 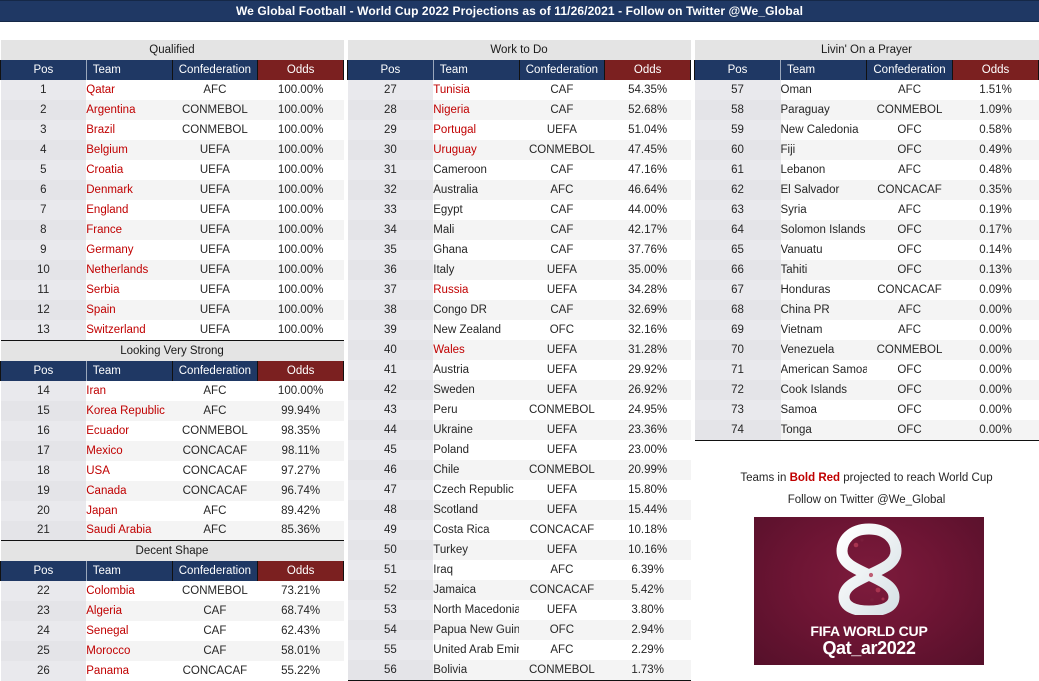 I want to click on table-row: 25 Morocco CAF 58.01%, so click(x=172, y=651).